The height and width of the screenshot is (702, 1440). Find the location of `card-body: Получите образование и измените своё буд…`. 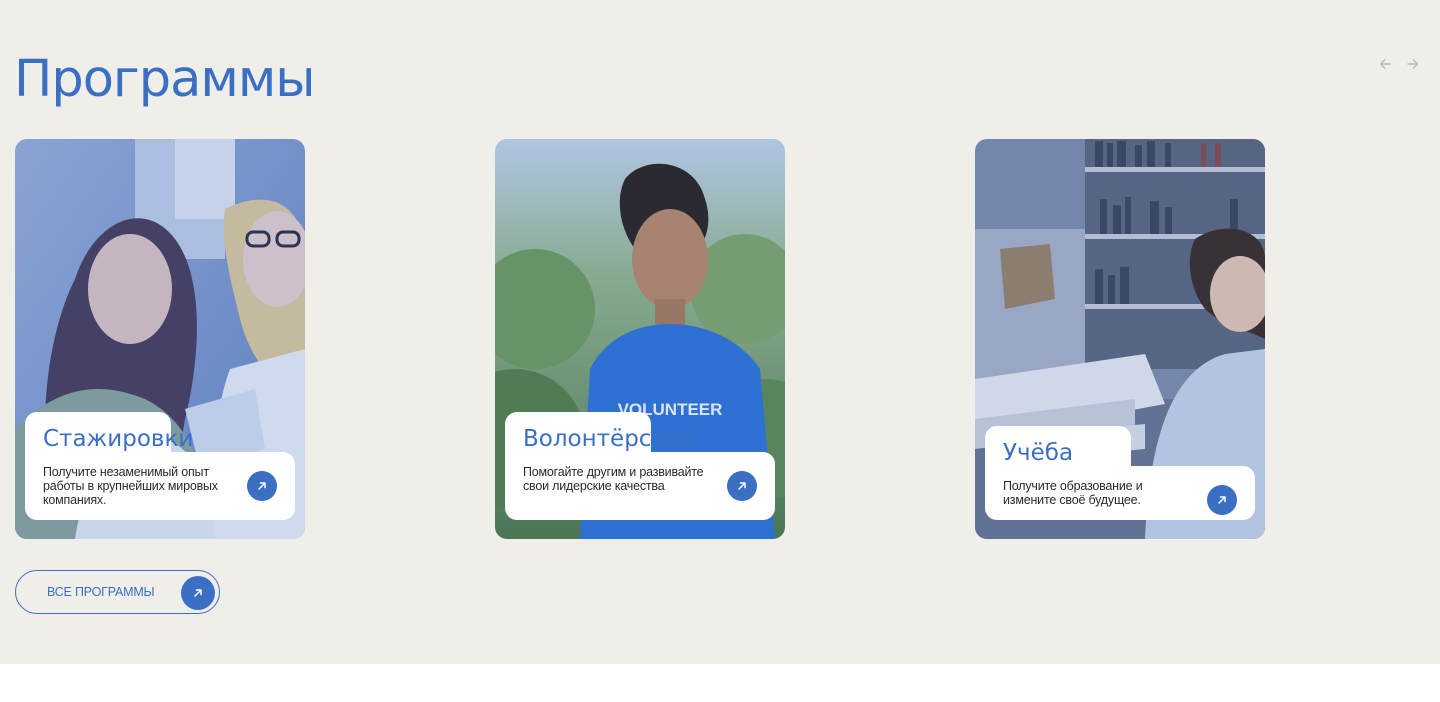

card-body: Получите образование и измените своё буд… is located at coordinates (1120, 493).